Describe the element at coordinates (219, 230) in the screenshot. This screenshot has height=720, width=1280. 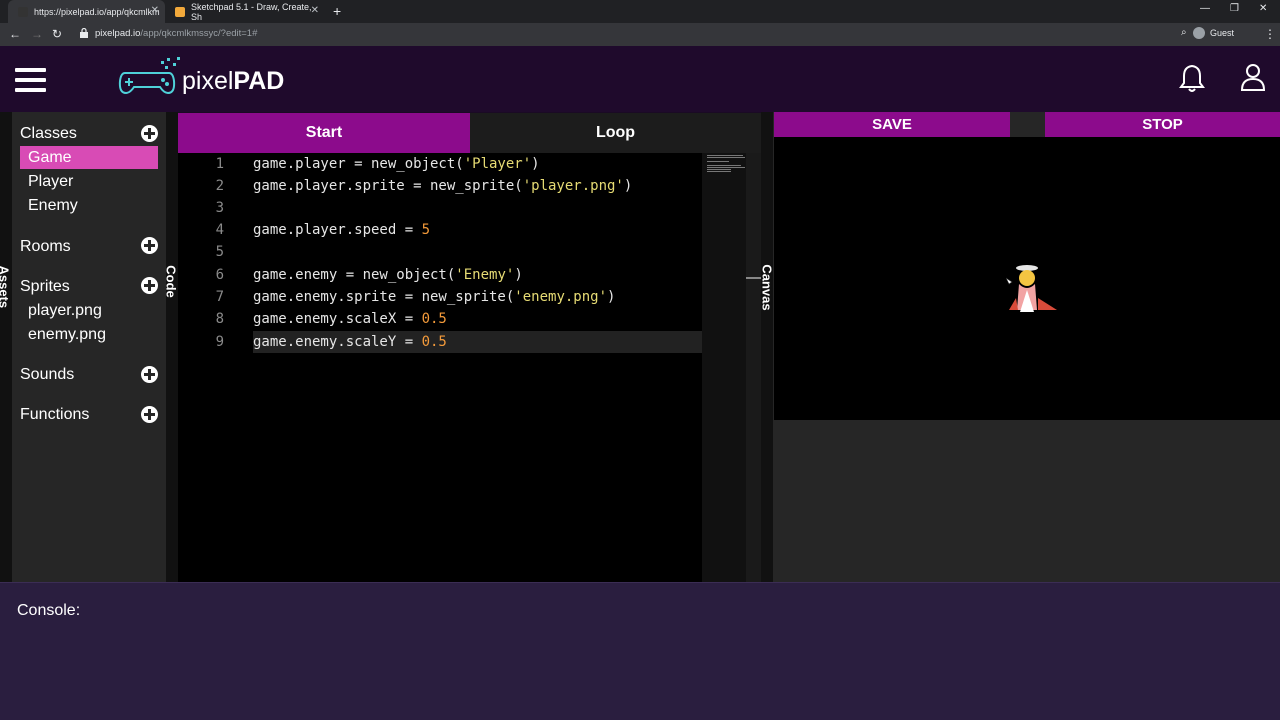
I see `line-number: 4` at that location.